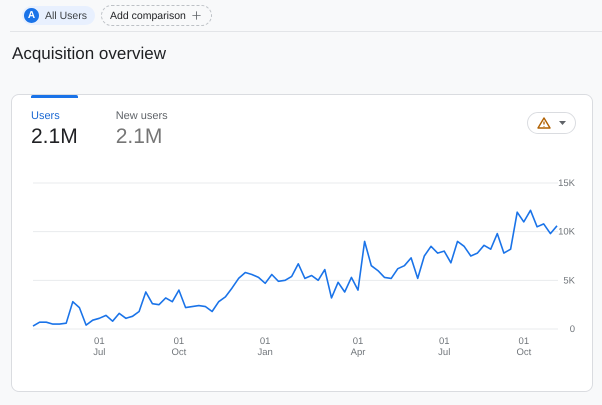  What do you see at coordinates (90, 54) in the screenshot?
I see `page-title: Acquisition overview` at bounding box center [90, 54].